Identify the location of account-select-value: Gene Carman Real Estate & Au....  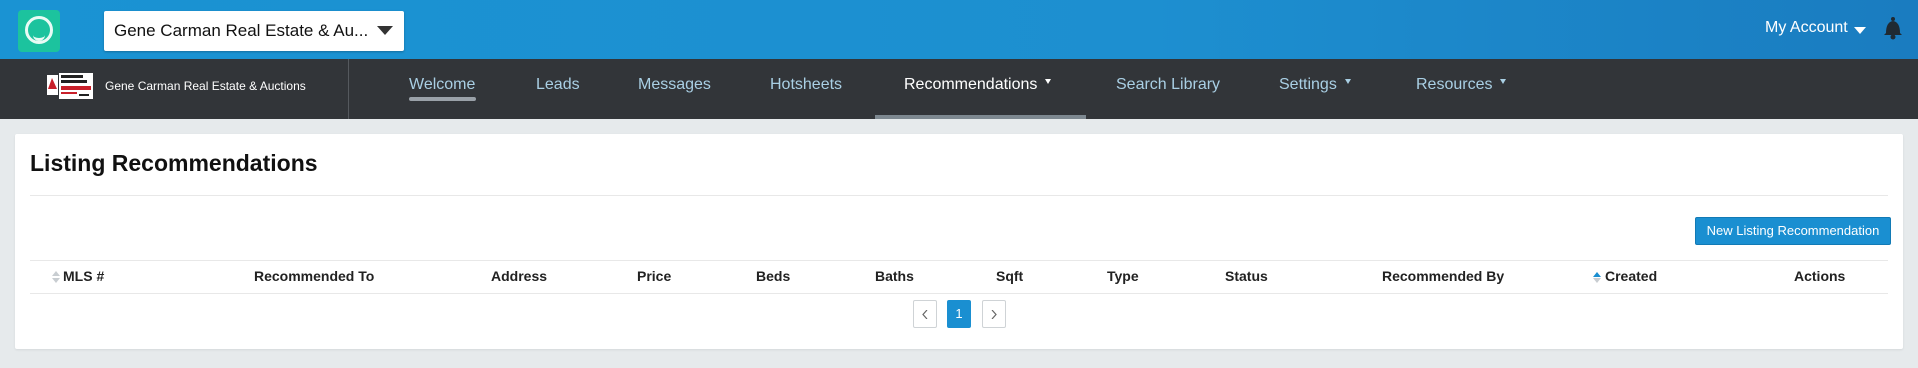
(241, 30).